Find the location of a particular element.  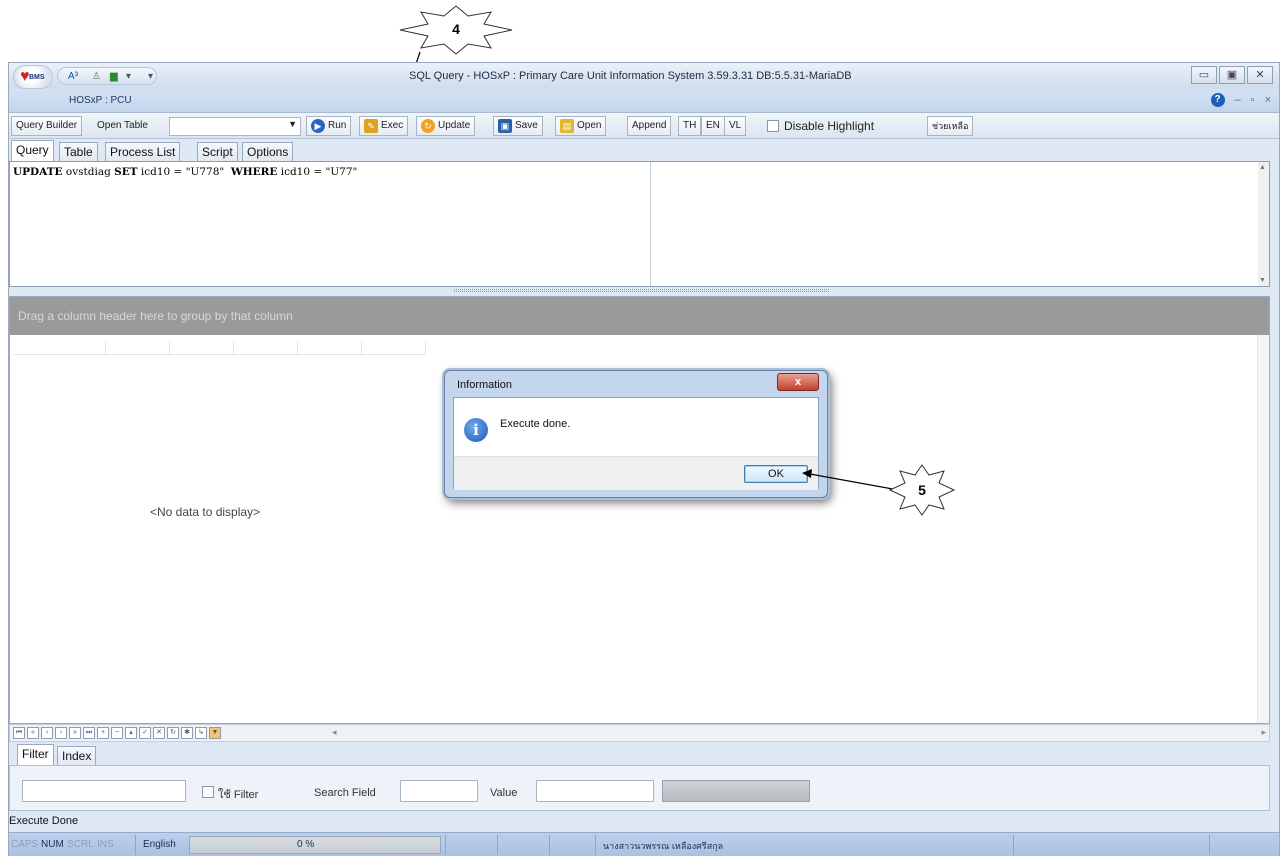

search-field-input is located at coordinates (439, 791).